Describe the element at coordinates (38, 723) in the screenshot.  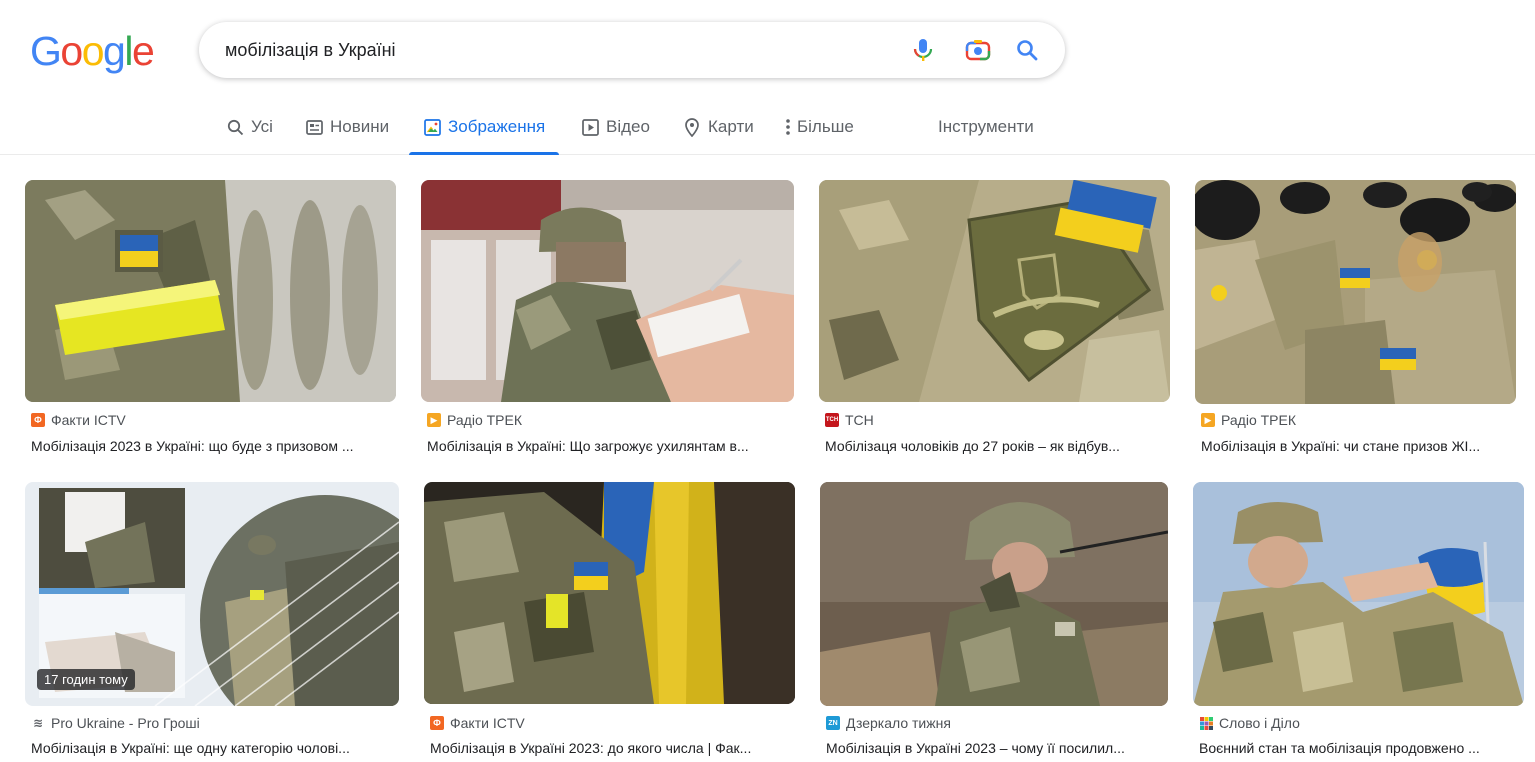
I see `proukraine-favicon: ≋` at that location.